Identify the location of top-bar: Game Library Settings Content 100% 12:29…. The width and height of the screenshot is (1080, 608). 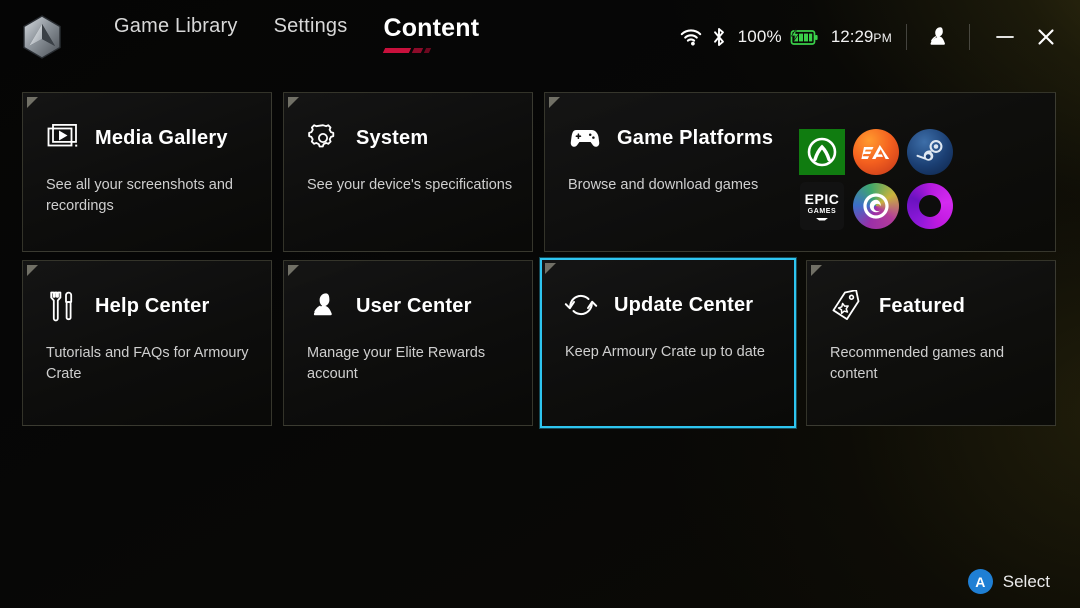
(540, 37).